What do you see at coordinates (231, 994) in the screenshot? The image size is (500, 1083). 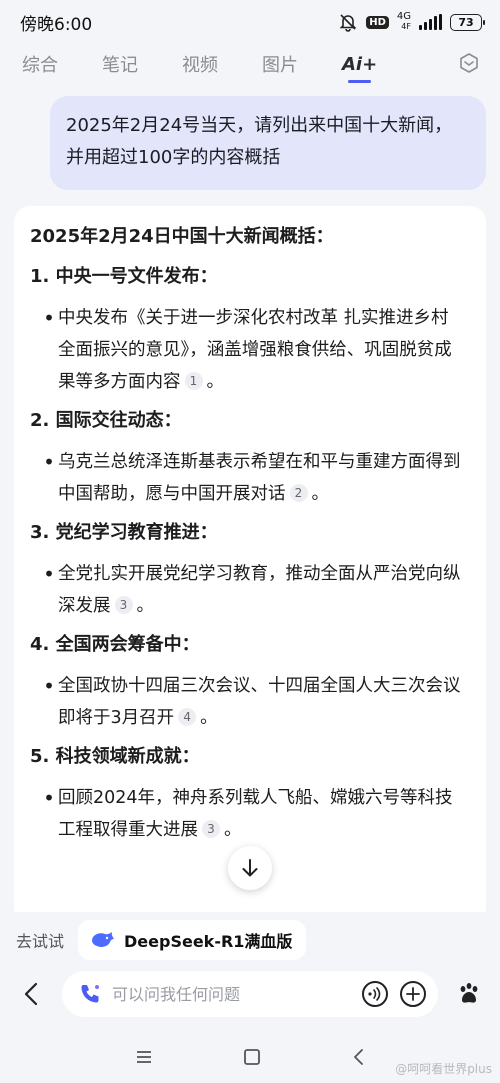 I see `search-input` at bounding box center [231, 994].